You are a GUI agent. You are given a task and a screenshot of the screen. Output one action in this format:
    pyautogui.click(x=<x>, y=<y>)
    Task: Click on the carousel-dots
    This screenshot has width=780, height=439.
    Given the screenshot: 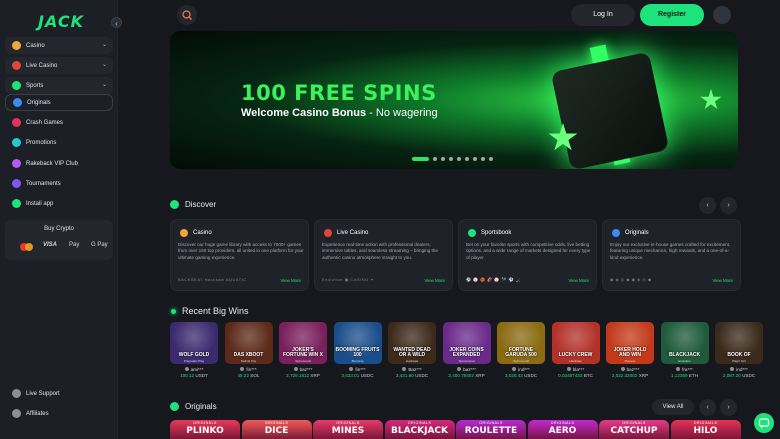 What is the action you would take?
    pyautogui.click(x=452, y=159)
    